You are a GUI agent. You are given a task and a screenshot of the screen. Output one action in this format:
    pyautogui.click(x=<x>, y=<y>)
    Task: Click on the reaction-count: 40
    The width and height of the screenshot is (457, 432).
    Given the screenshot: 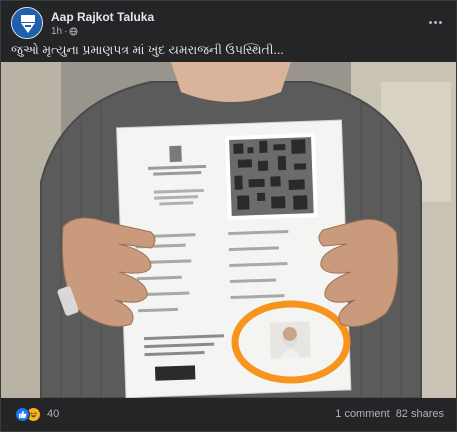 What is the action you would take?
    pyautogui.click(x=53, y=414)
    